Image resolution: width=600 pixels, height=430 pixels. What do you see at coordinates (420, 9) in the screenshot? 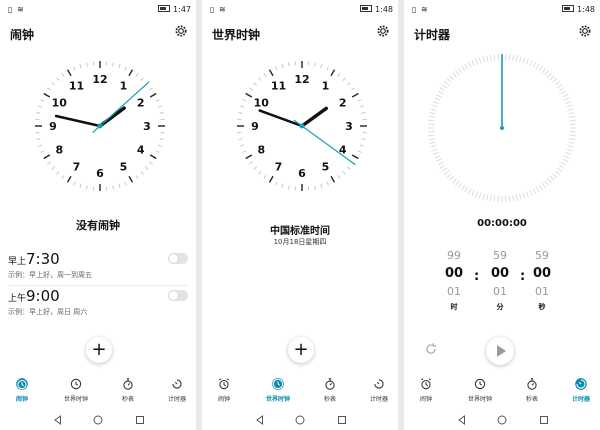
I see `signal-icons: ▯ ≋` at bounding box center [420, 9].